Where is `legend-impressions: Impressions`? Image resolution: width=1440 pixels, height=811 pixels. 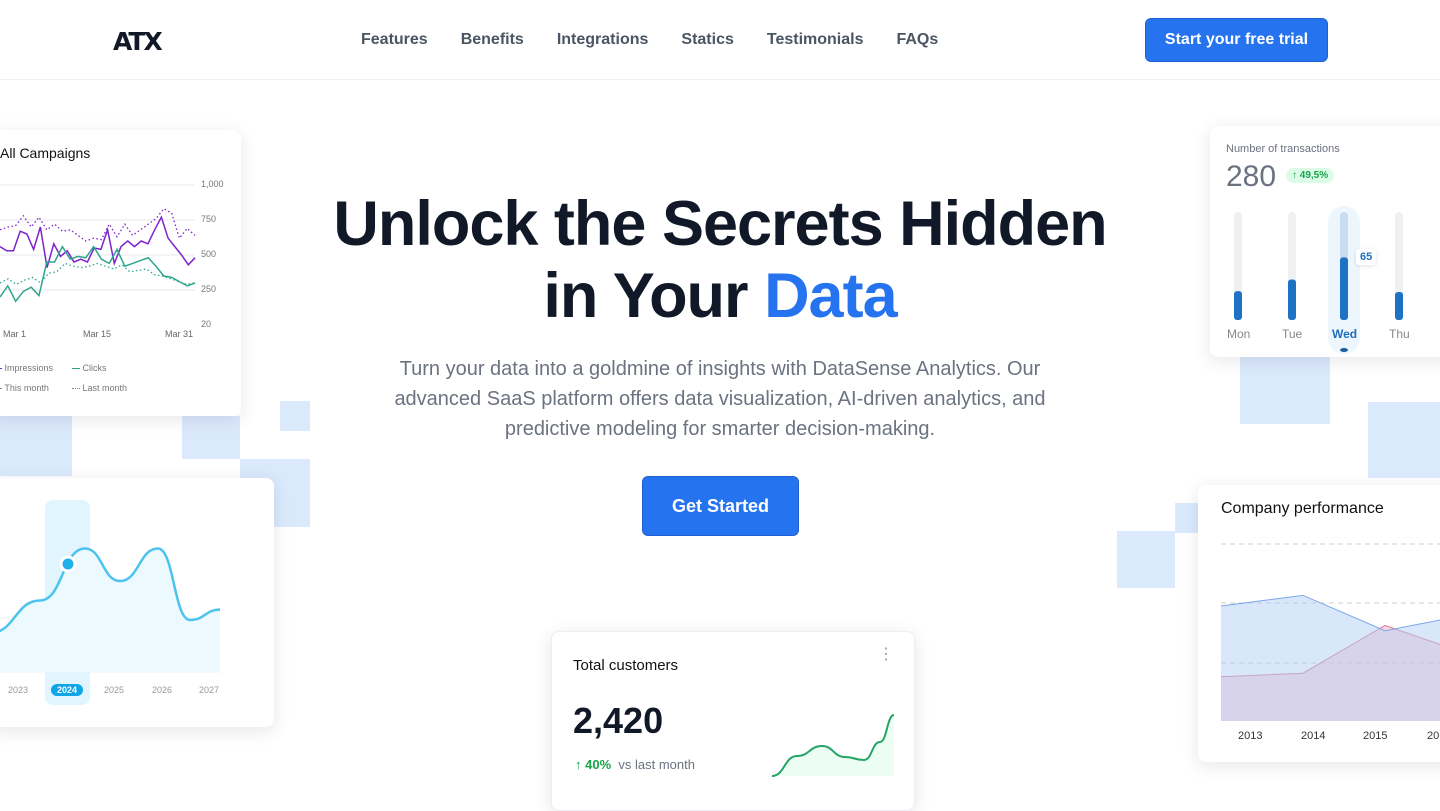 legend-impressions: Impressions is located at coordinates (26, 368).